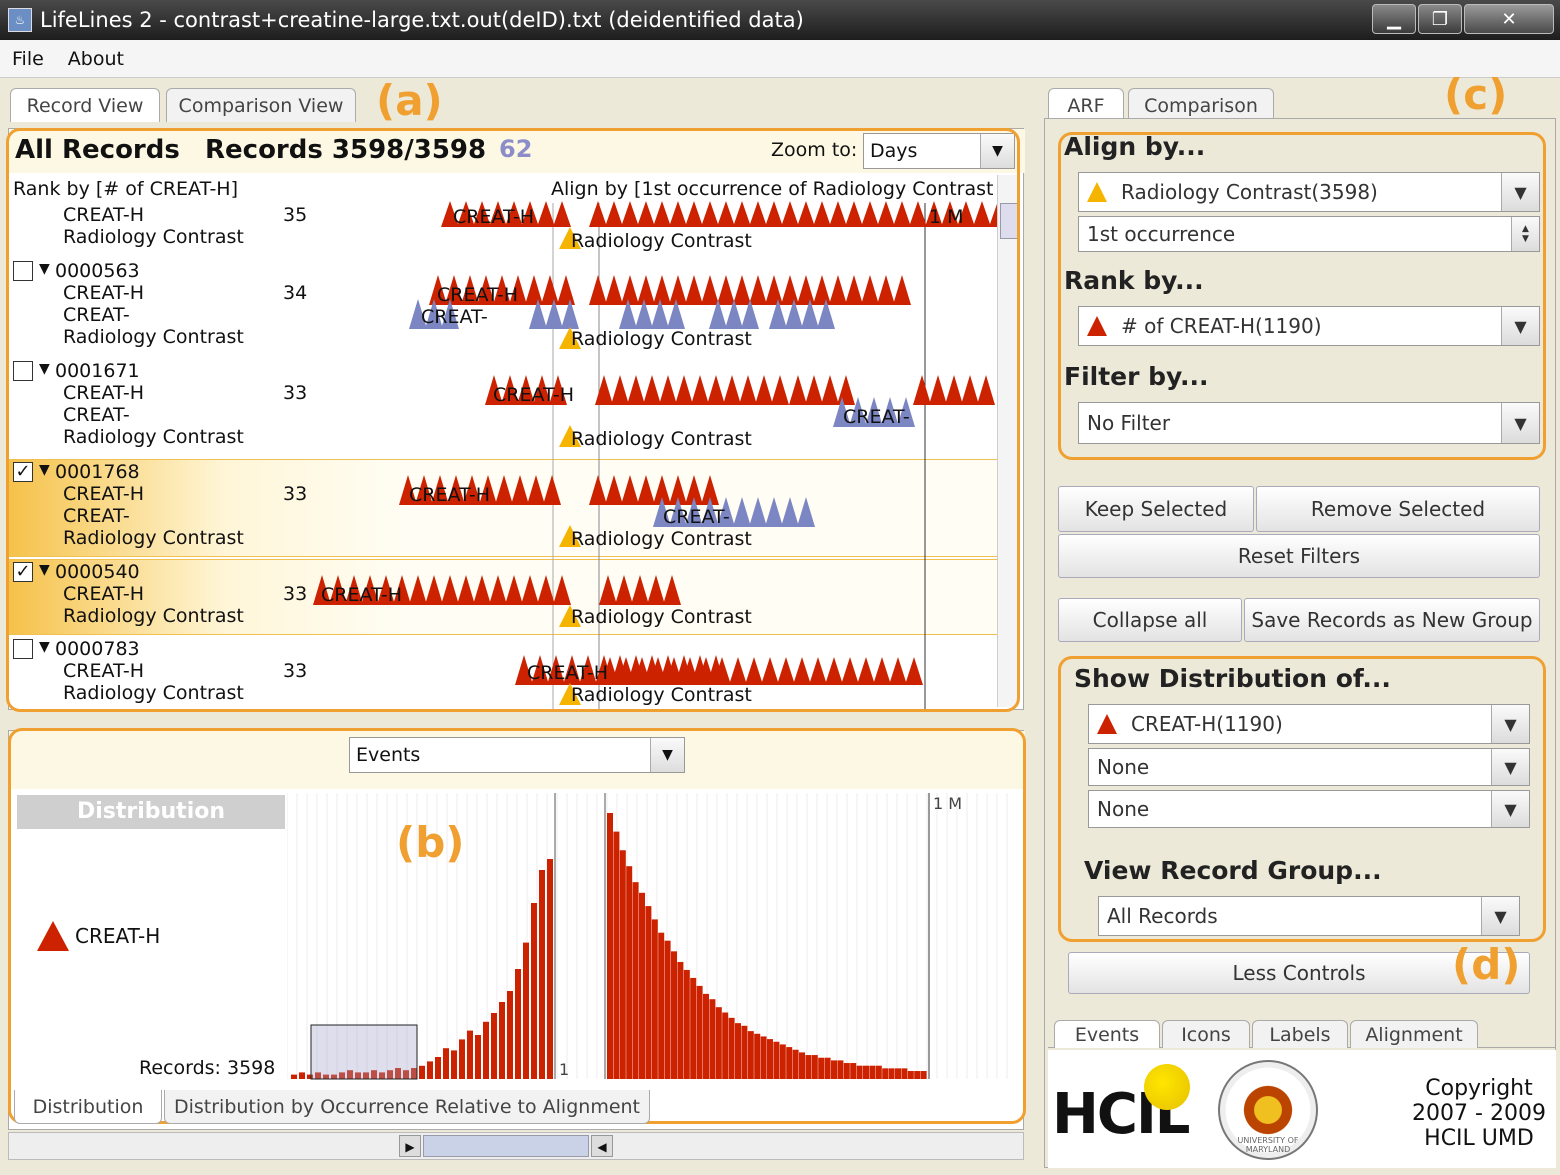 This screenshot has height=1175, width=1560. I want to click on tab-alignment: Alignment, so click(1414, 1034).